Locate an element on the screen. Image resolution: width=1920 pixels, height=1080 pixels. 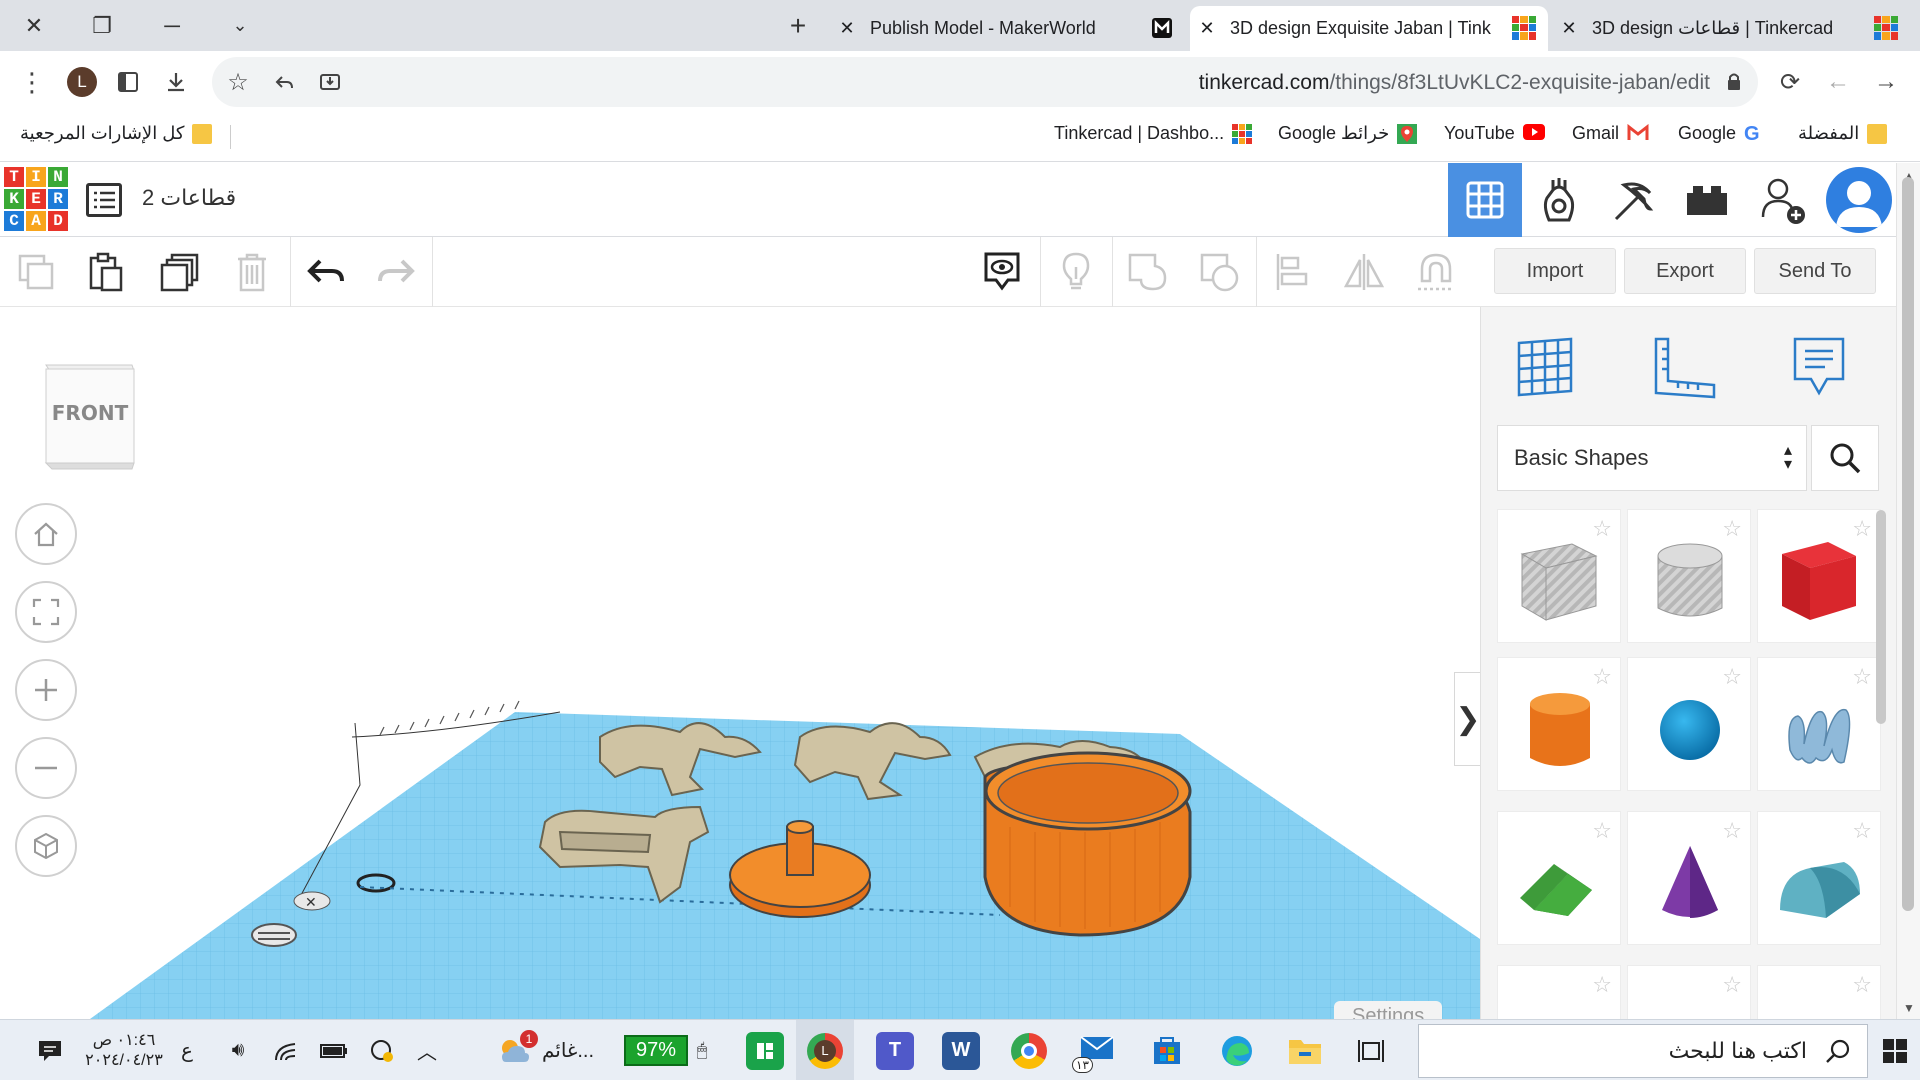
show-hidden-icons: ︿ is located at coordinates (427, 1050).